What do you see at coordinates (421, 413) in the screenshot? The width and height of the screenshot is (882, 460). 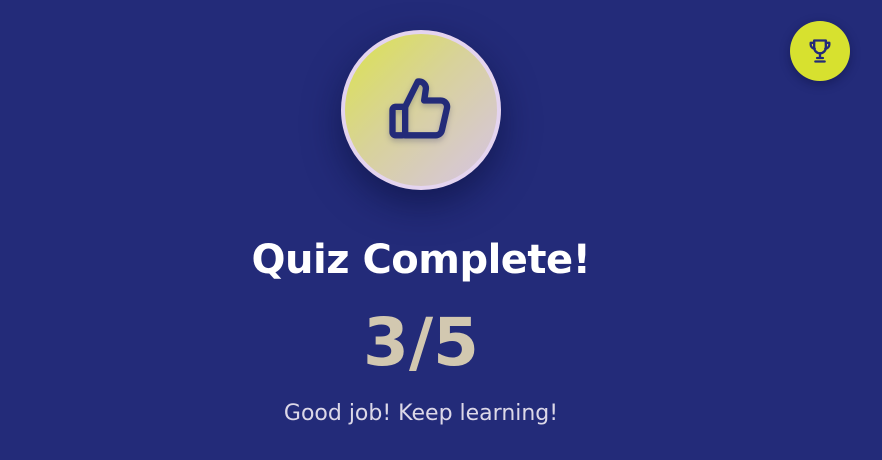 I see `result-message: Good job! Keep learning!` at bounding box center [421, 413].